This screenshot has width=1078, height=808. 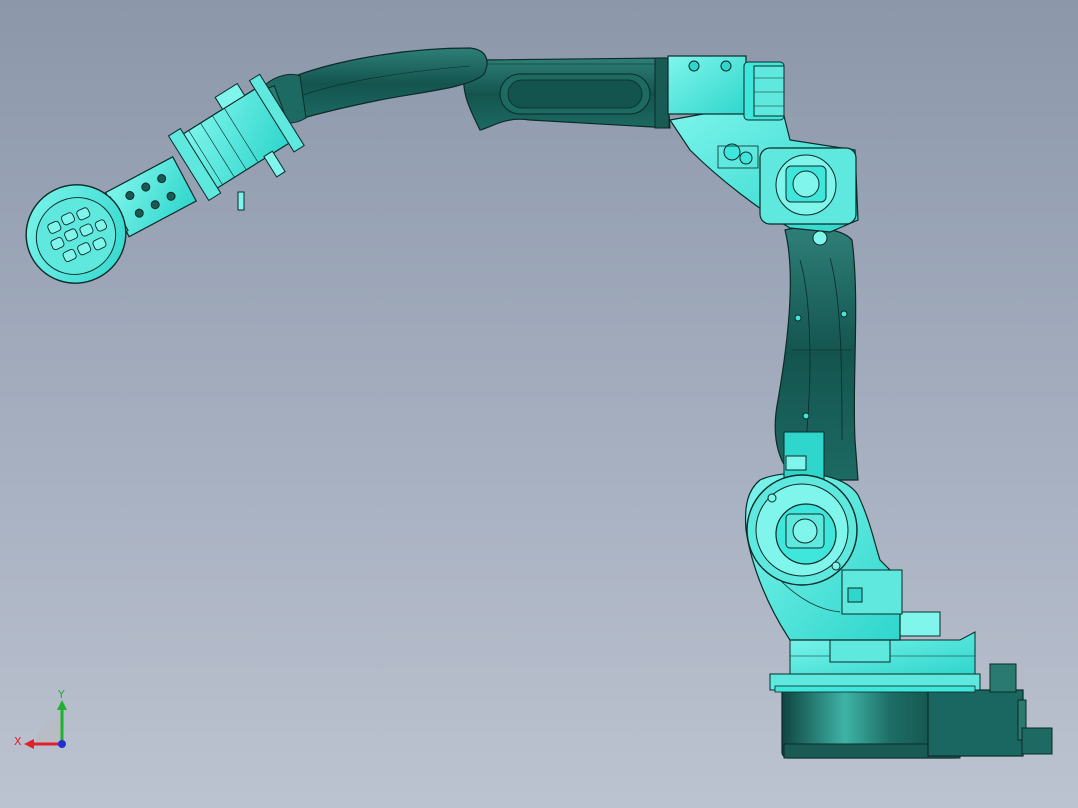 I want to click on x-axis-label: X, so click(x=18, y=741).